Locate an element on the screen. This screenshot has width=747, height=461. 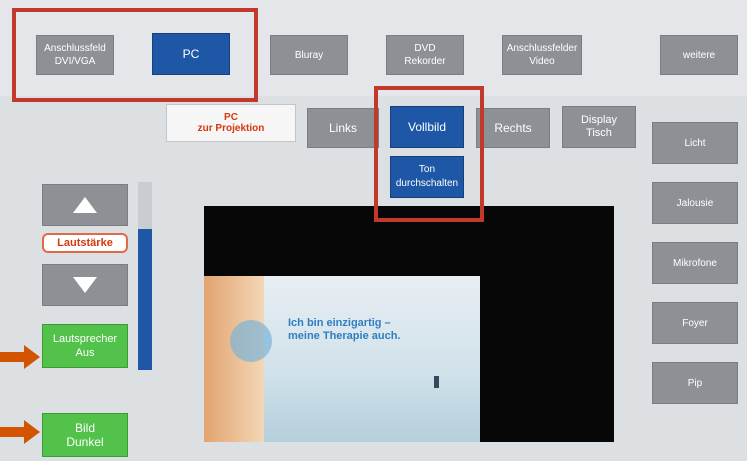
logo-circle-icon is located at coordinates (251, 341).